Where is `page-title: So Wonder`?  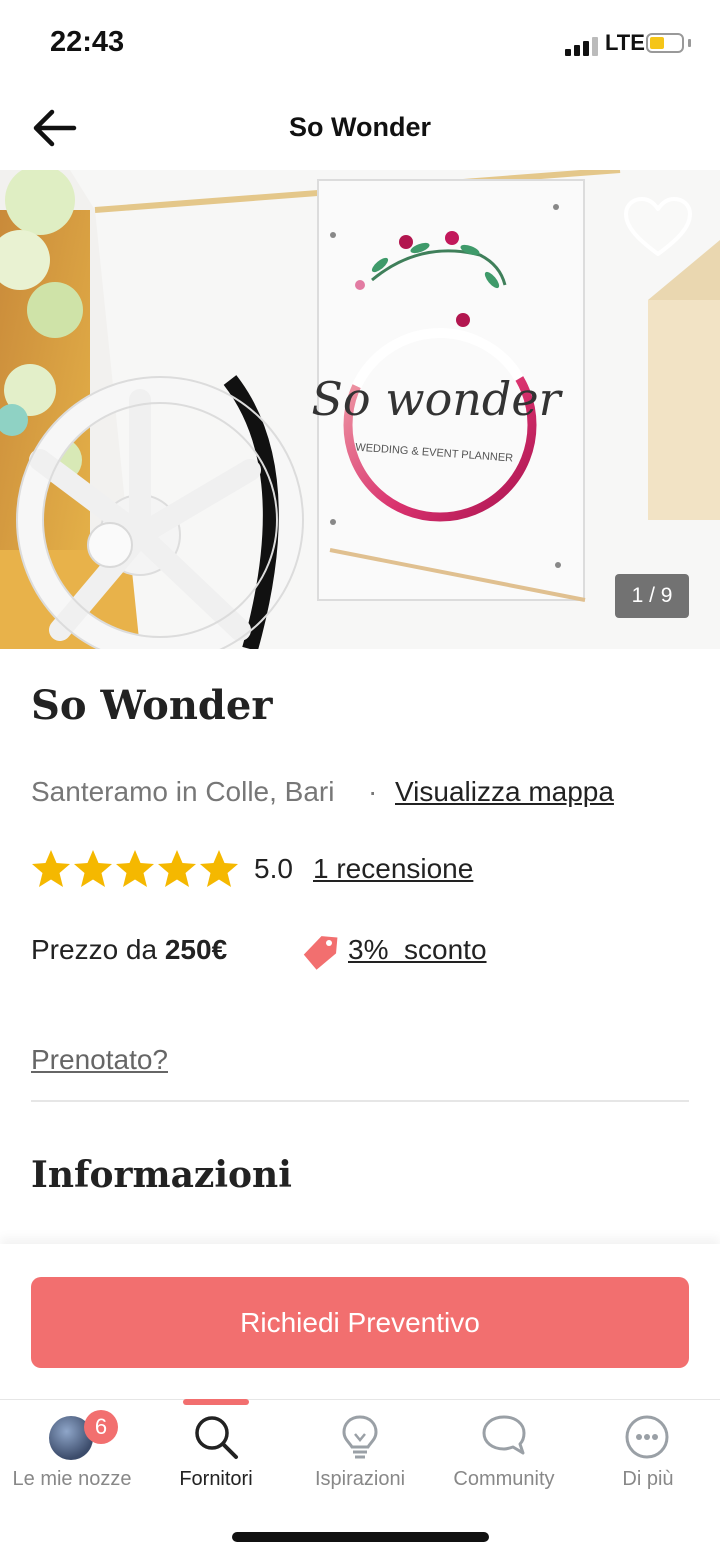
page-title: So Wonder is located at coordinates (359, 127).